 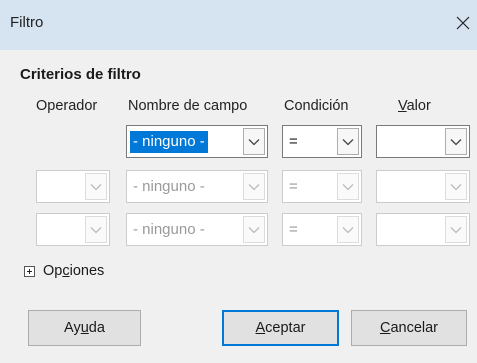 I want to click on cancel-label-mnemonic: C, so click(x=385, y=328).